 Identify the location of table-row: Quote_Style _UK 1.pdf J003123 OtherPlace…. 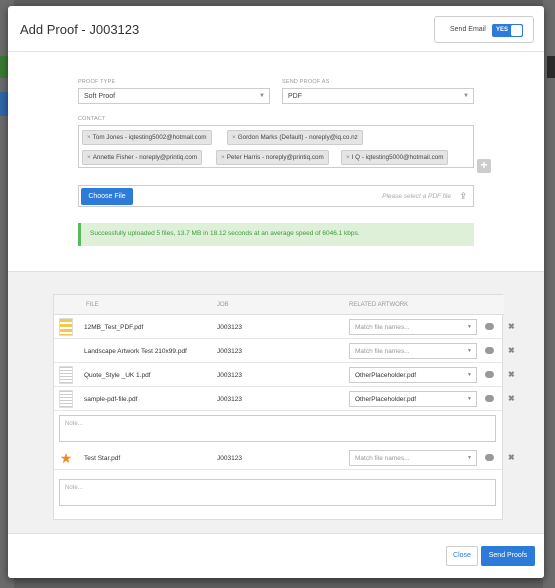
(284, 375).